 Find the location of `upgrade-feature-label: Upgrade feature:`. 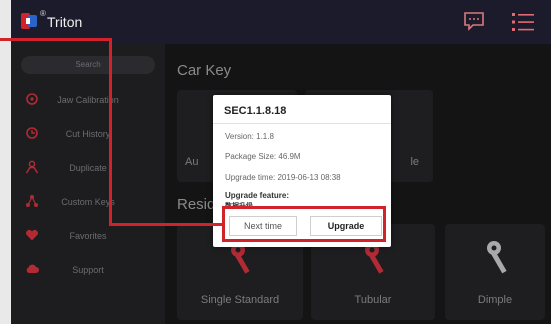

upgrade-feature-label: Upgrade feature: is located at coordinates (257, 195).